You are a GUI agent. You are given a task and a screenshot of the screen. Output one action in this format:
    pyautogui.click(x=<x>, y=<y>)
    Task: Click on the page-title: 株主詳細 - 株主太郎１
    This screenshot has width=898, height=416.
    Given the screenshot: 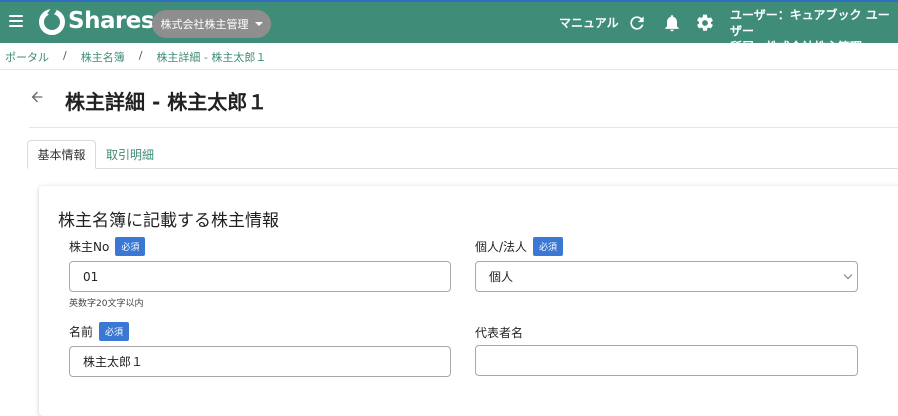 What is the action you would take?
    pyautogui.click(x=166, y=102)
    